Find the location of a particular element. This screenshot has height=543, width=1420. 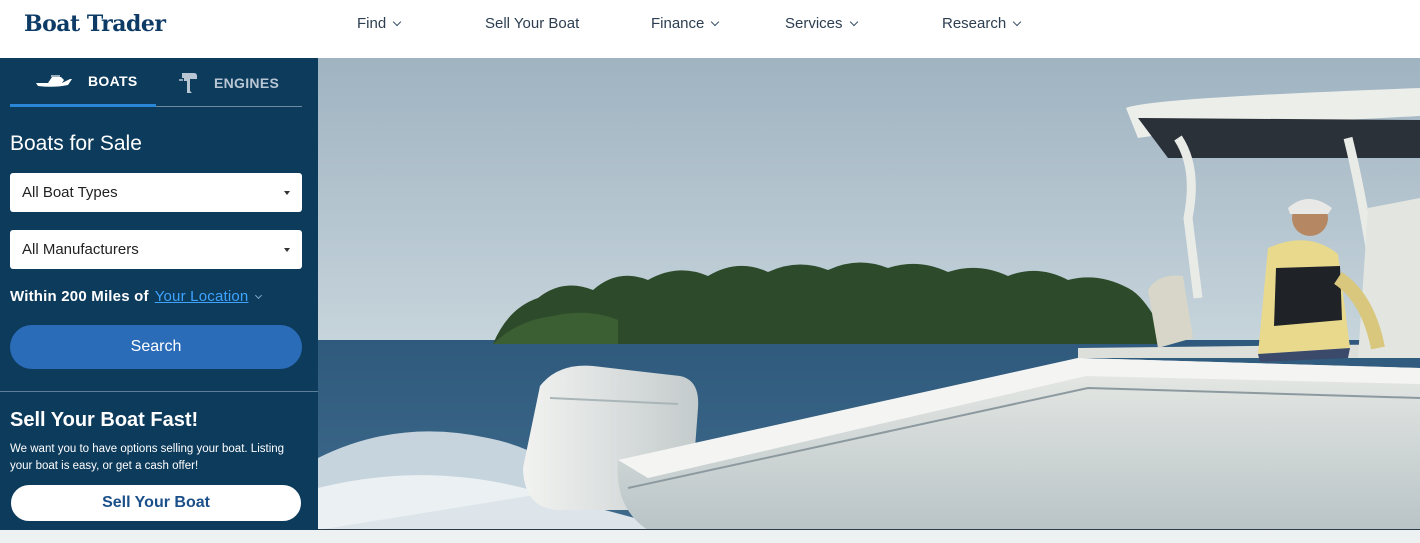

panel-divider is located at coordinates (159, 391).